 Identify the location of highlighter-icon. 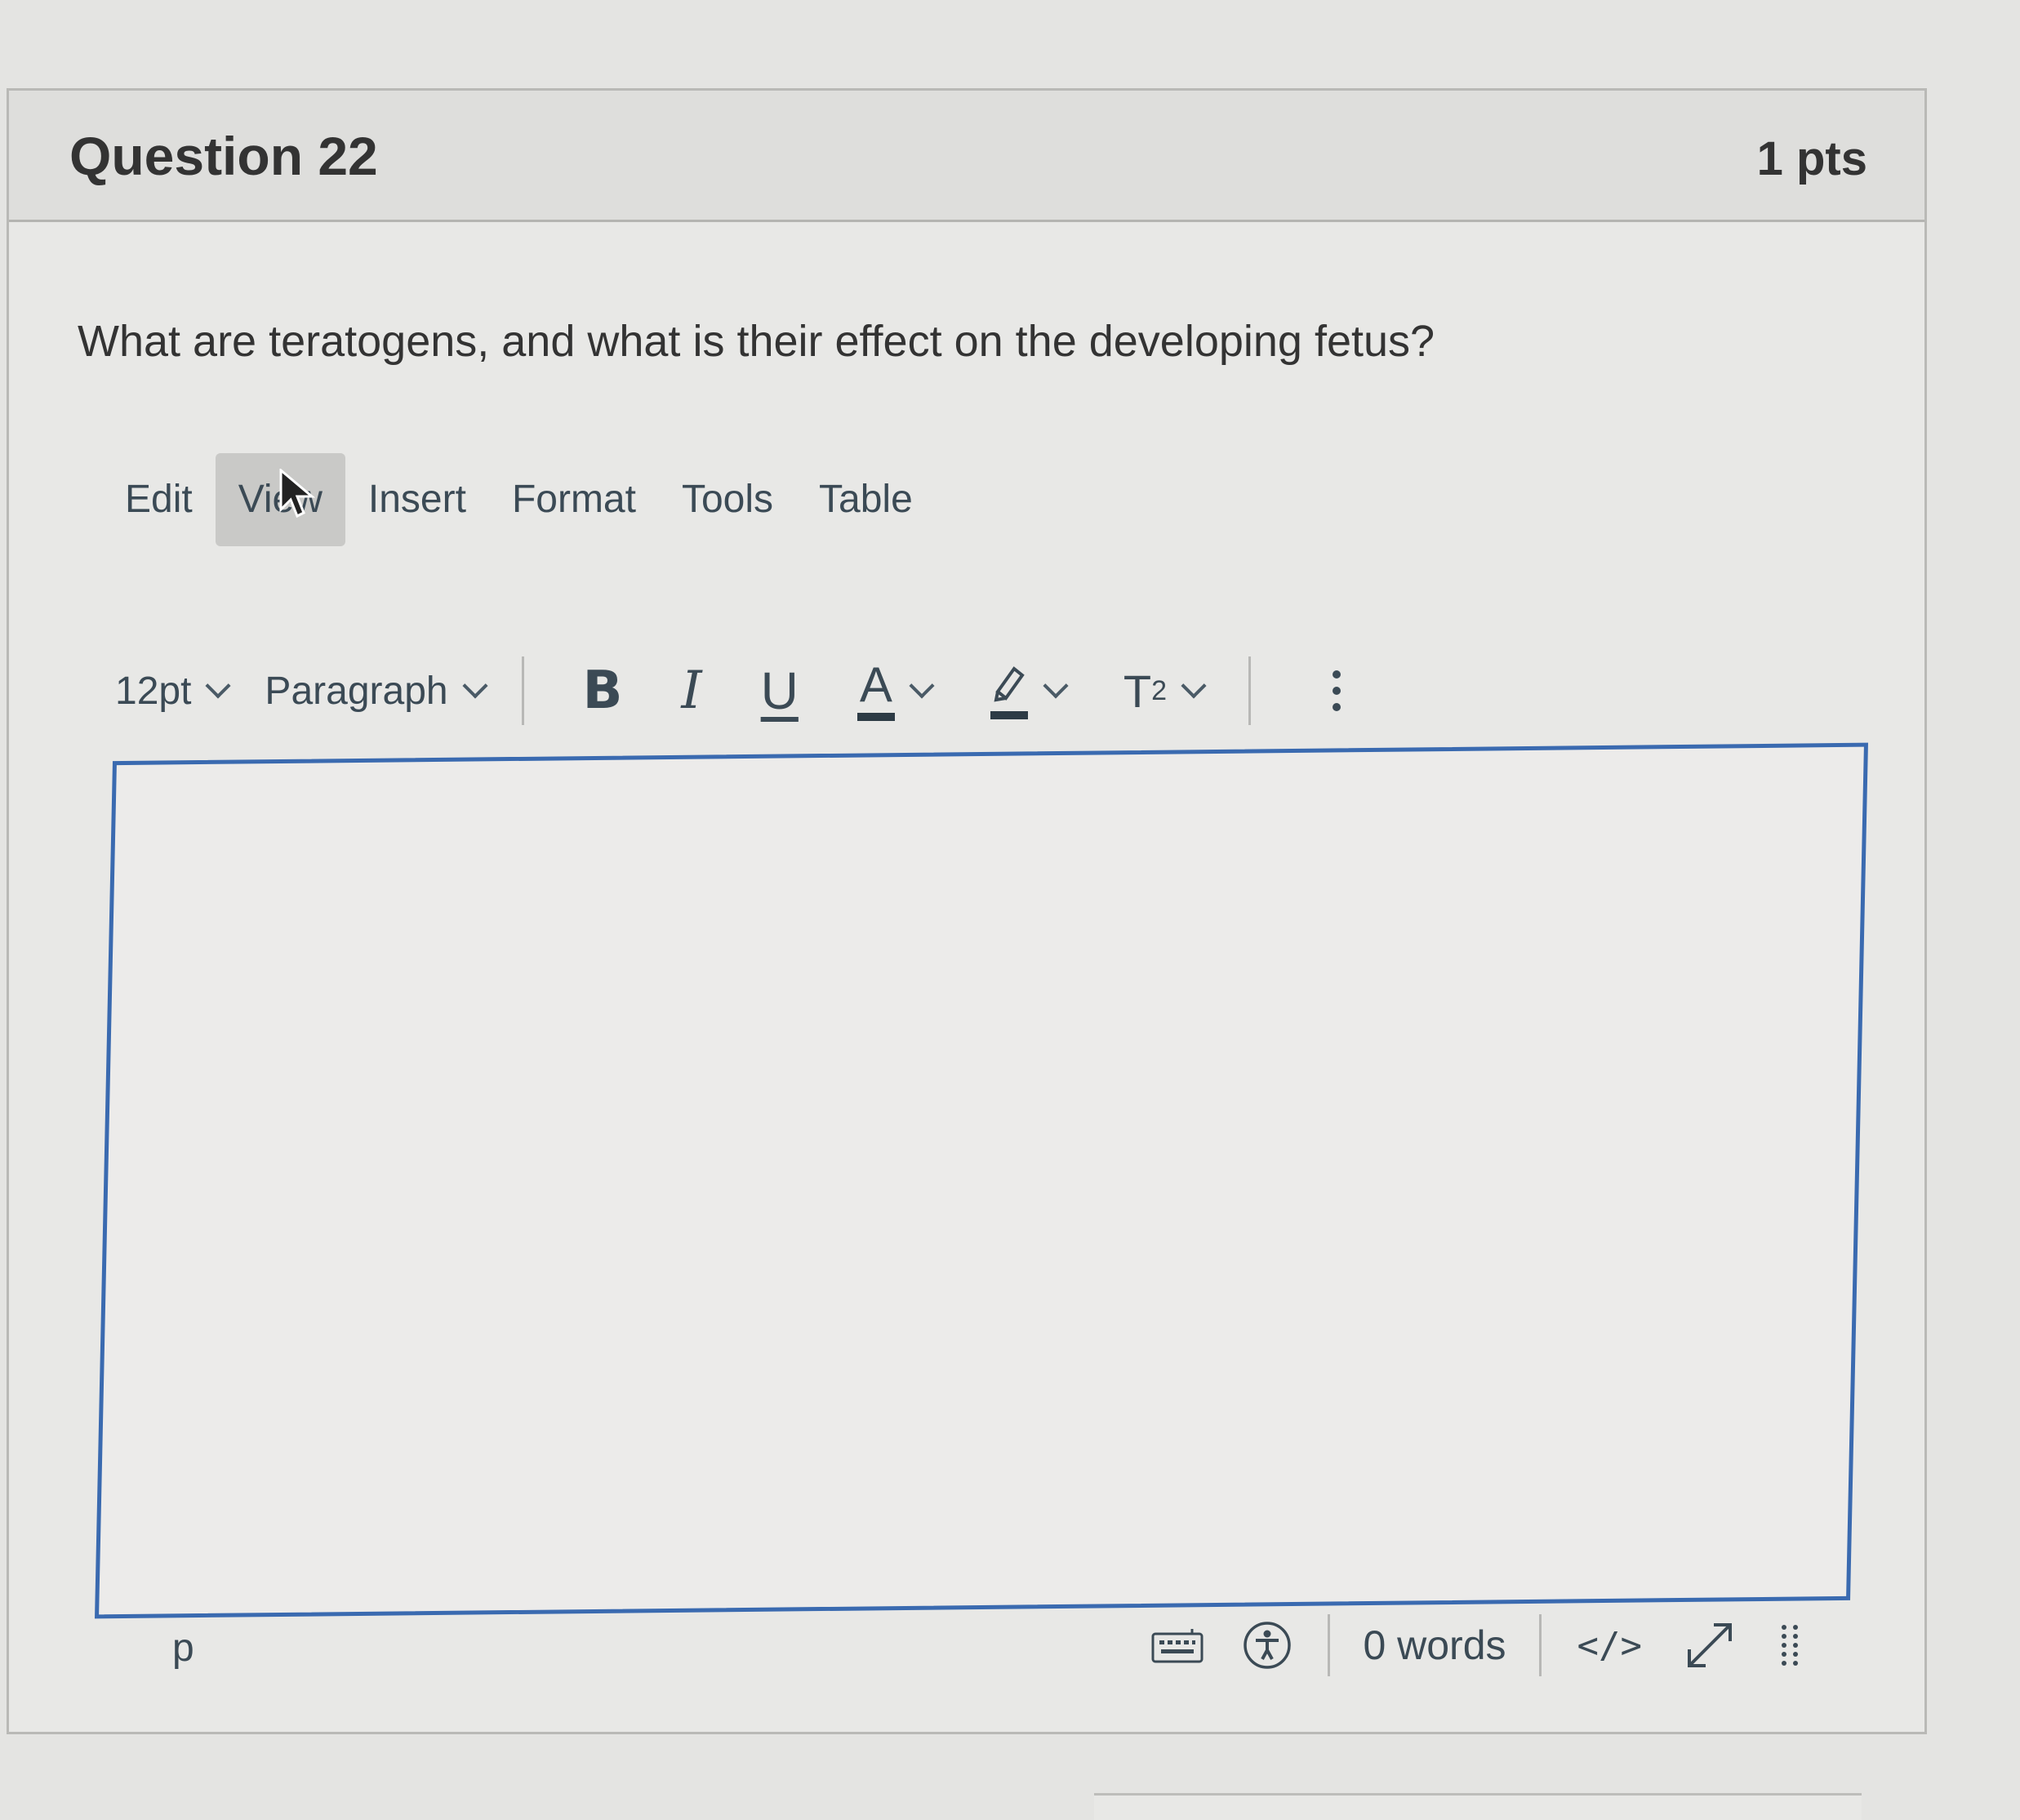
(1009, 691).